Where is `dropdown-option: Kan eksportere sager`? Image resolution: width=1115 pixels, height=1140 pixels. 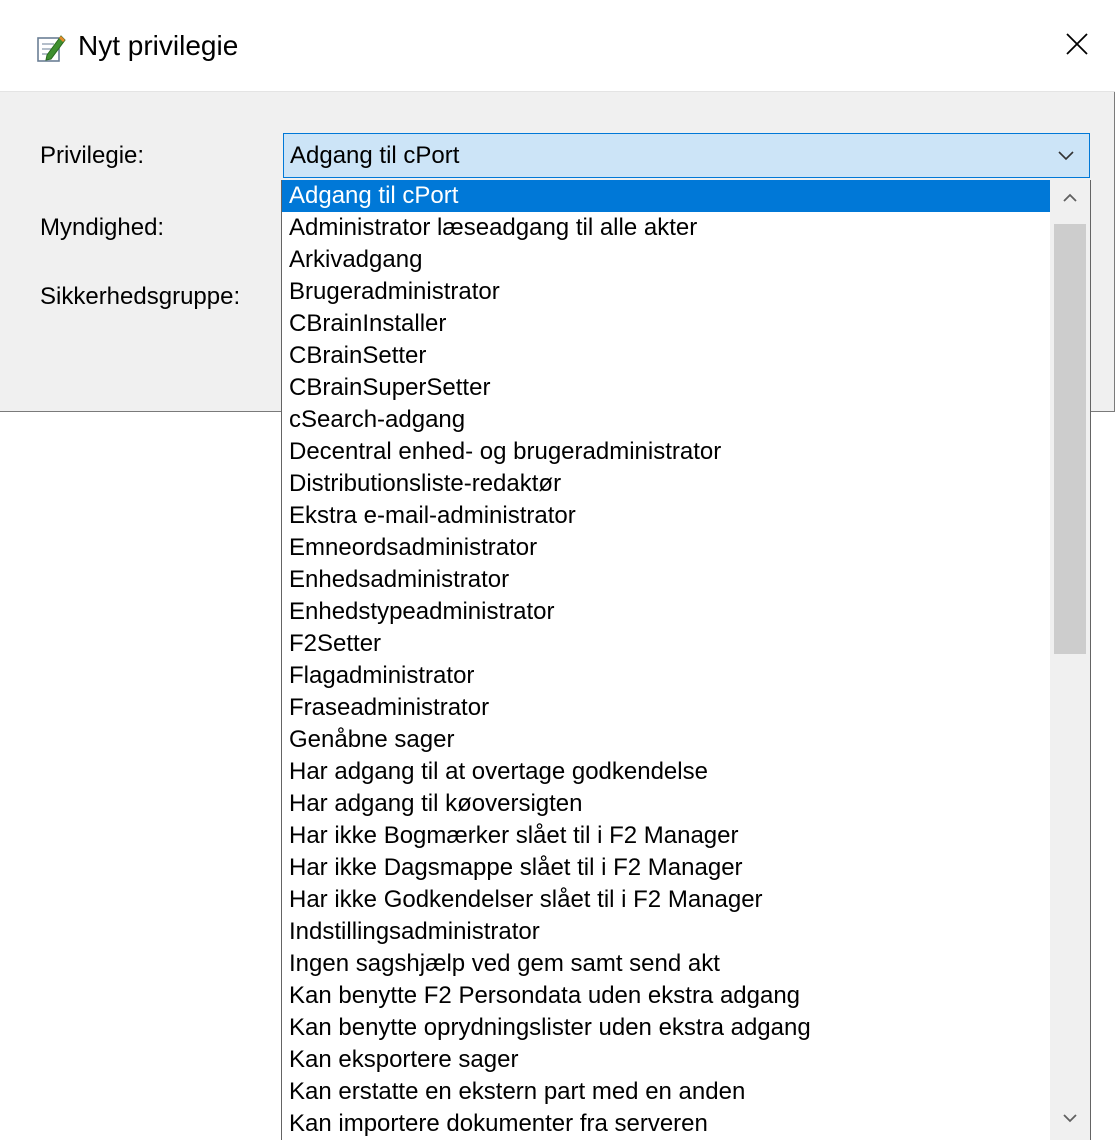
dropdown-option: Kan eksportere sager is located at coordinates (666, 1060).